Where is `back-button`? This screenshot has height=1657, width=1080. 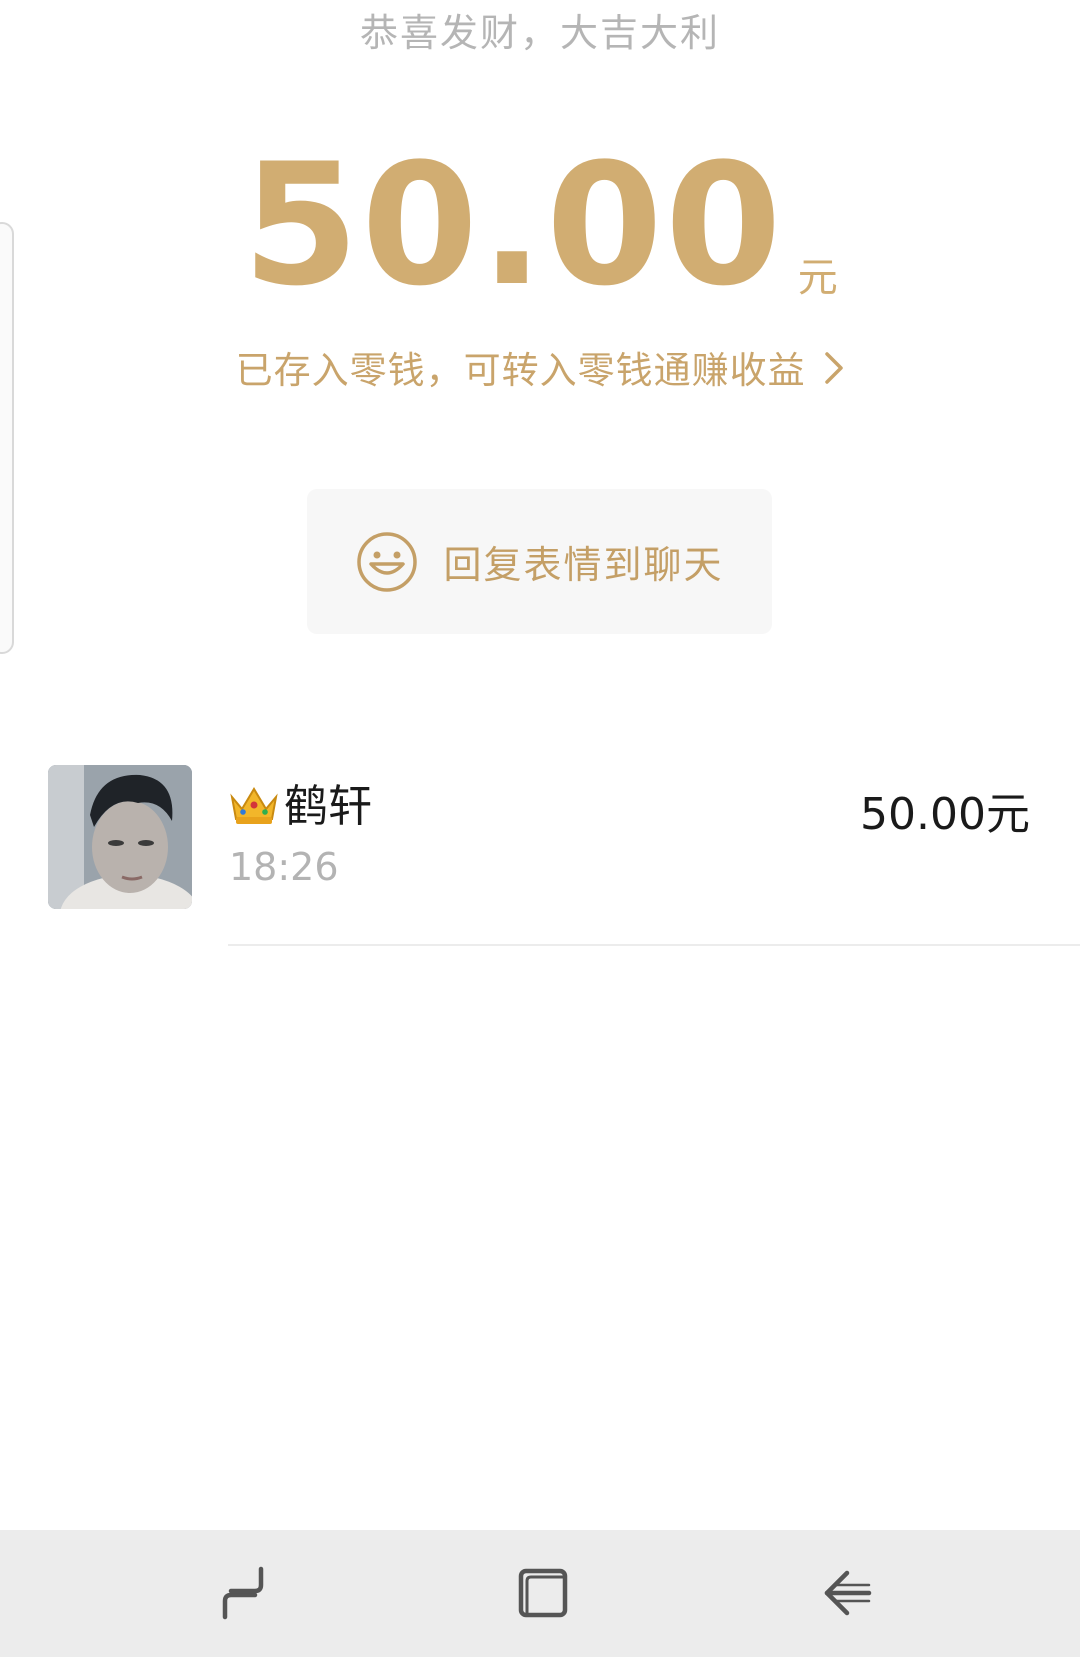 back-button is located at coordinates (847, 1593).